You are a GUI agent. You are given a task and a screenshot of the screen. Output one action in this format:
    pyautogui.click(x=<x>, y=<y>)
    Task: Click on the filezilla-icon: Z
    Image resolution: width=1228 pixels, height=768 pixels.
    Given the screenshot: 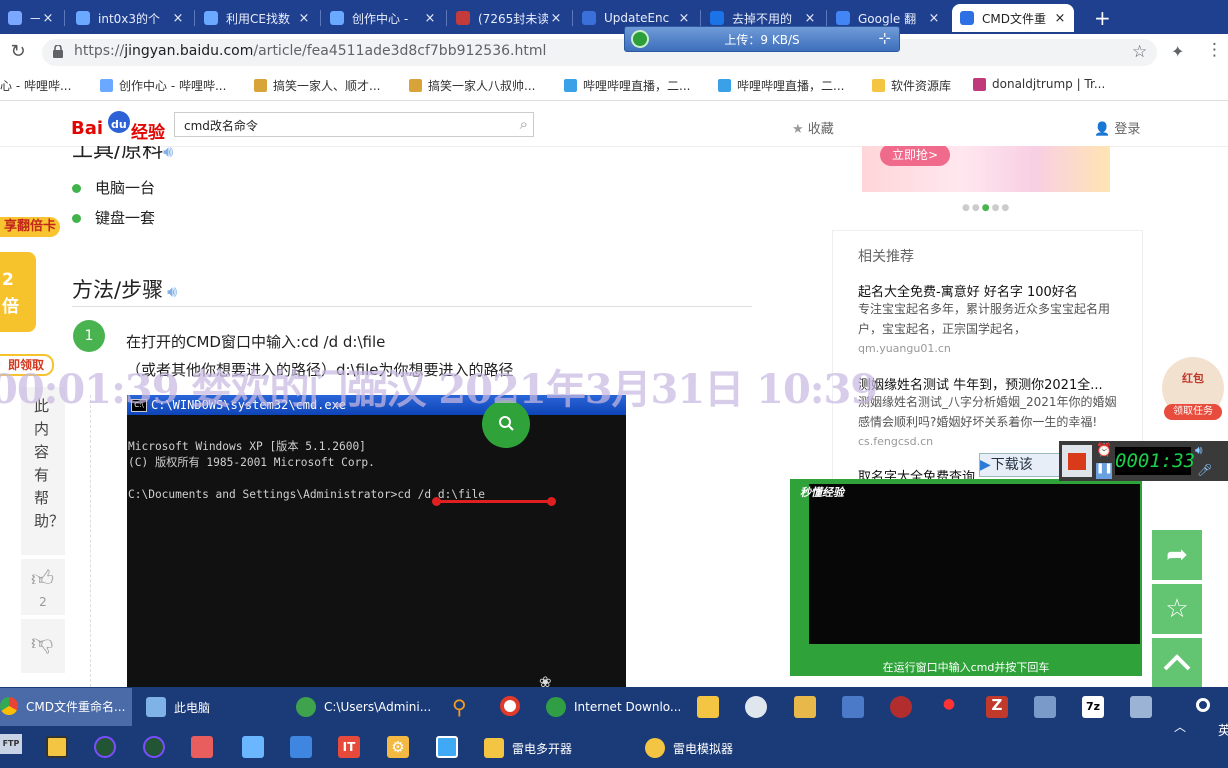 What is the action you would take?
    pyautogui.click(x=997, y=707)
    